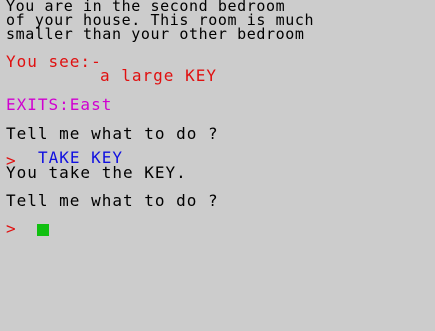  I want to click on exits-line: EXITS:East, so click(59, 104).